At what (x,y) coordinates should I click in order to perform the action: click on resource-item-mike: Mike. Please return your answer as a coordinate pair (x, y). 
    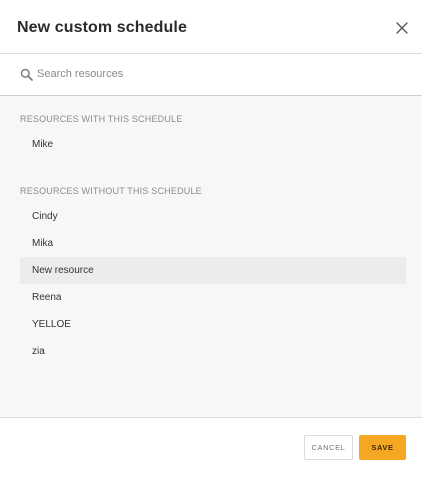
    Looking at the image, I should click on (213, 144).